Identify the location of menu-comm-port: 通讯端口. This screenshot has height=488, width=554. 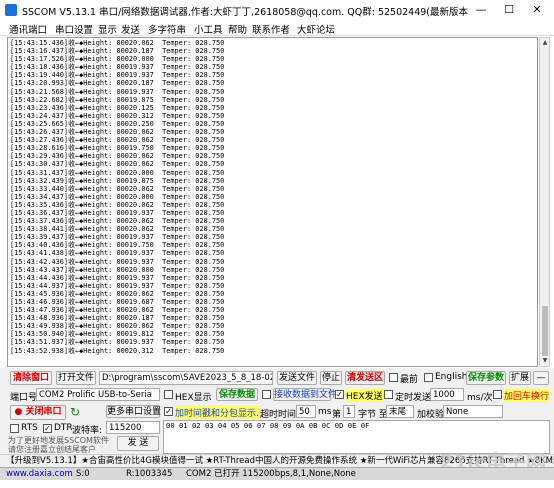
(28, 29).